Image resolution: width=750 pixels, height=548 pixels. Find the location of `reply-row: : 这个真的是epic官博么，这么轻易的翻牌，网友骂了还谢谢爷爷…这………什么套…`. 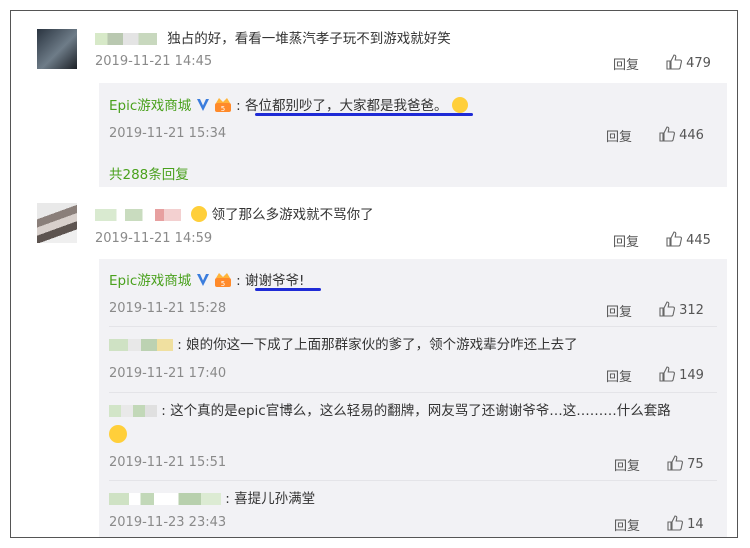

reply-row: : 这个真的是epic官博么，这么轻易的翻牌，网友骂了还谢谢爷爷…这………什么套… is located at coordinates (390, 409).